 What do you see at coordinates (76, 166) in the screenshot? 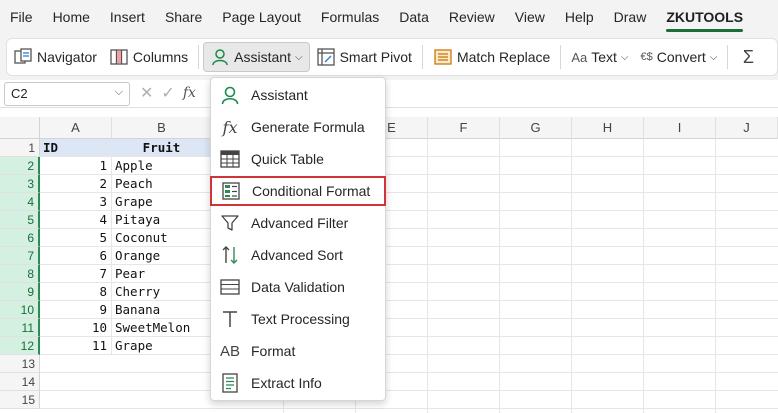
I see `table-cell-id: 1` at bounding box center [76, 166].